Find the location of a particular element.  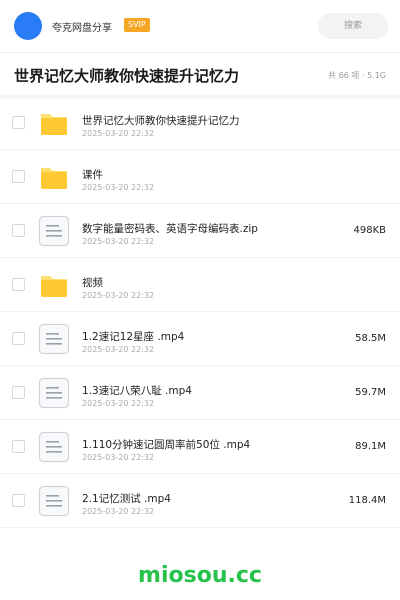

file-size: 59.7M is located at coordinates (370, 392).